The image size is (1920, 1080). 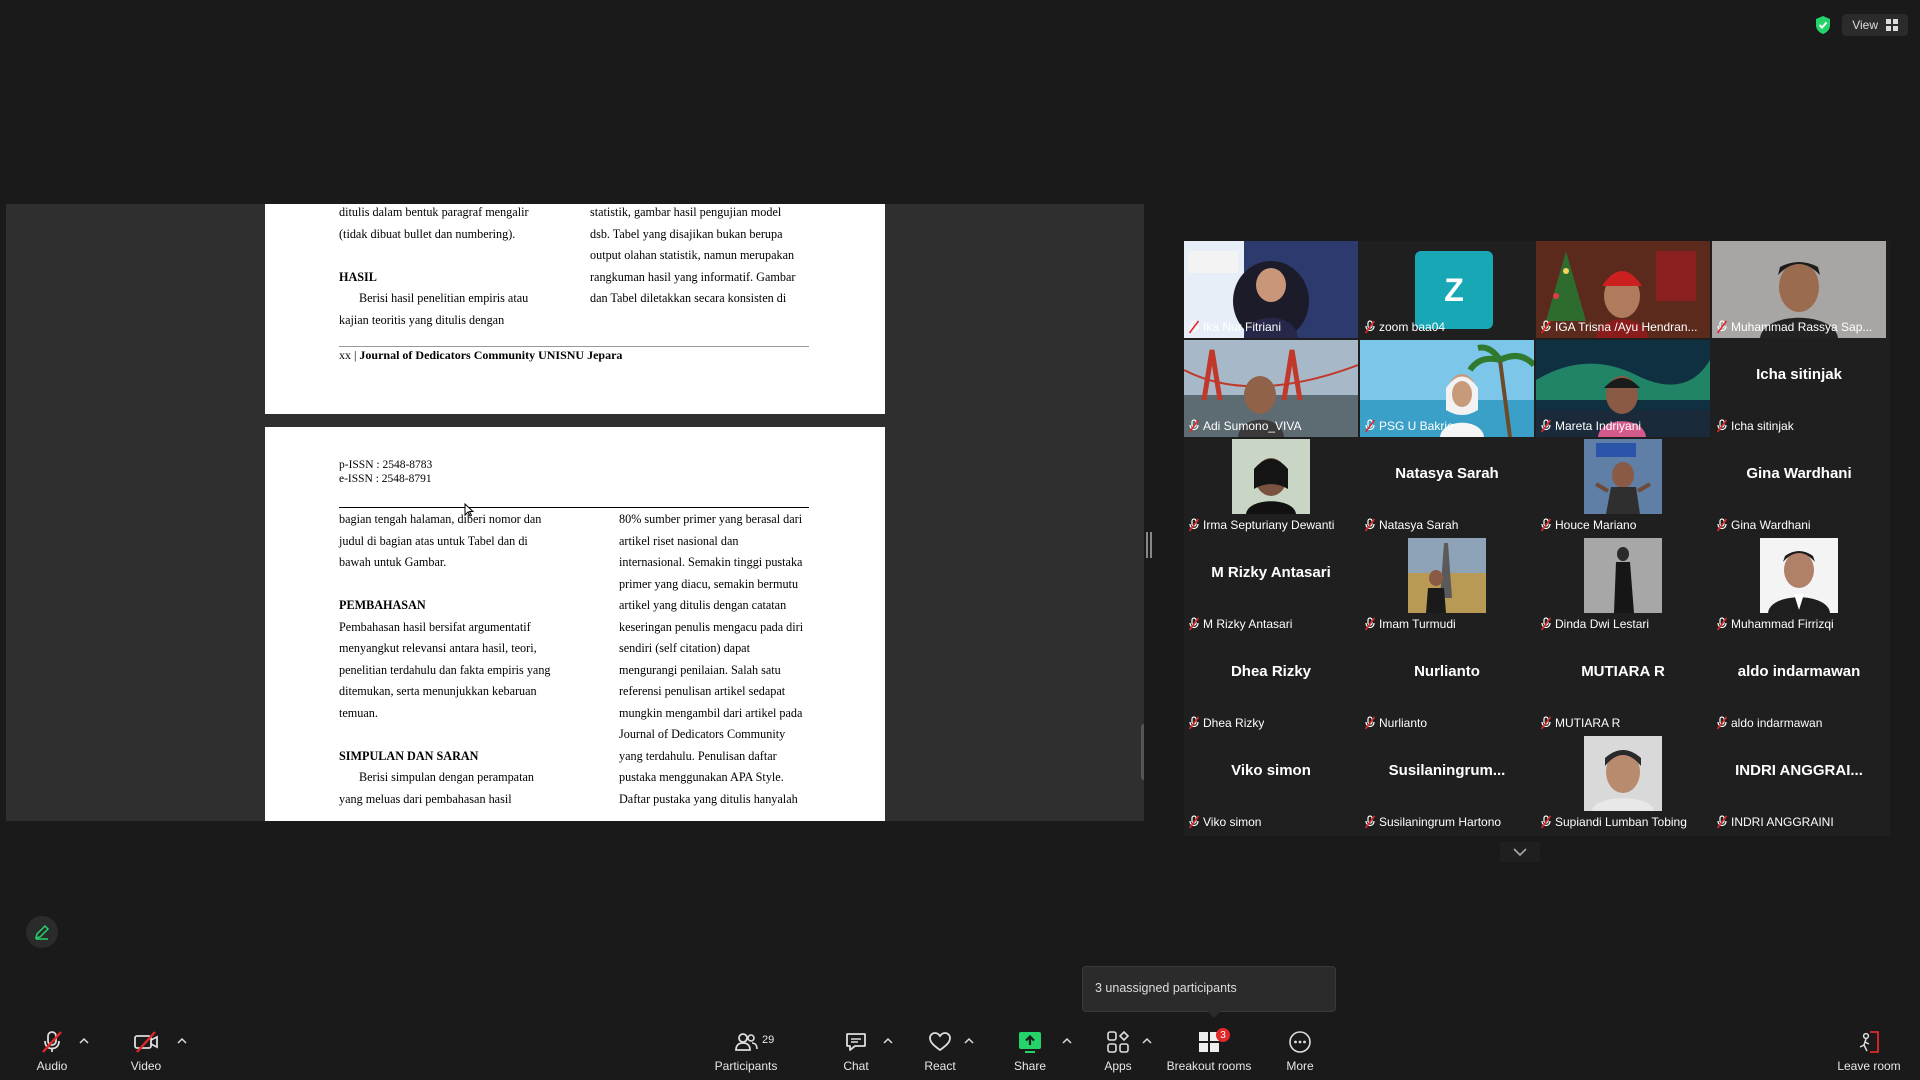 I want to click on video-button: Video, so click(x=146, y=1051).